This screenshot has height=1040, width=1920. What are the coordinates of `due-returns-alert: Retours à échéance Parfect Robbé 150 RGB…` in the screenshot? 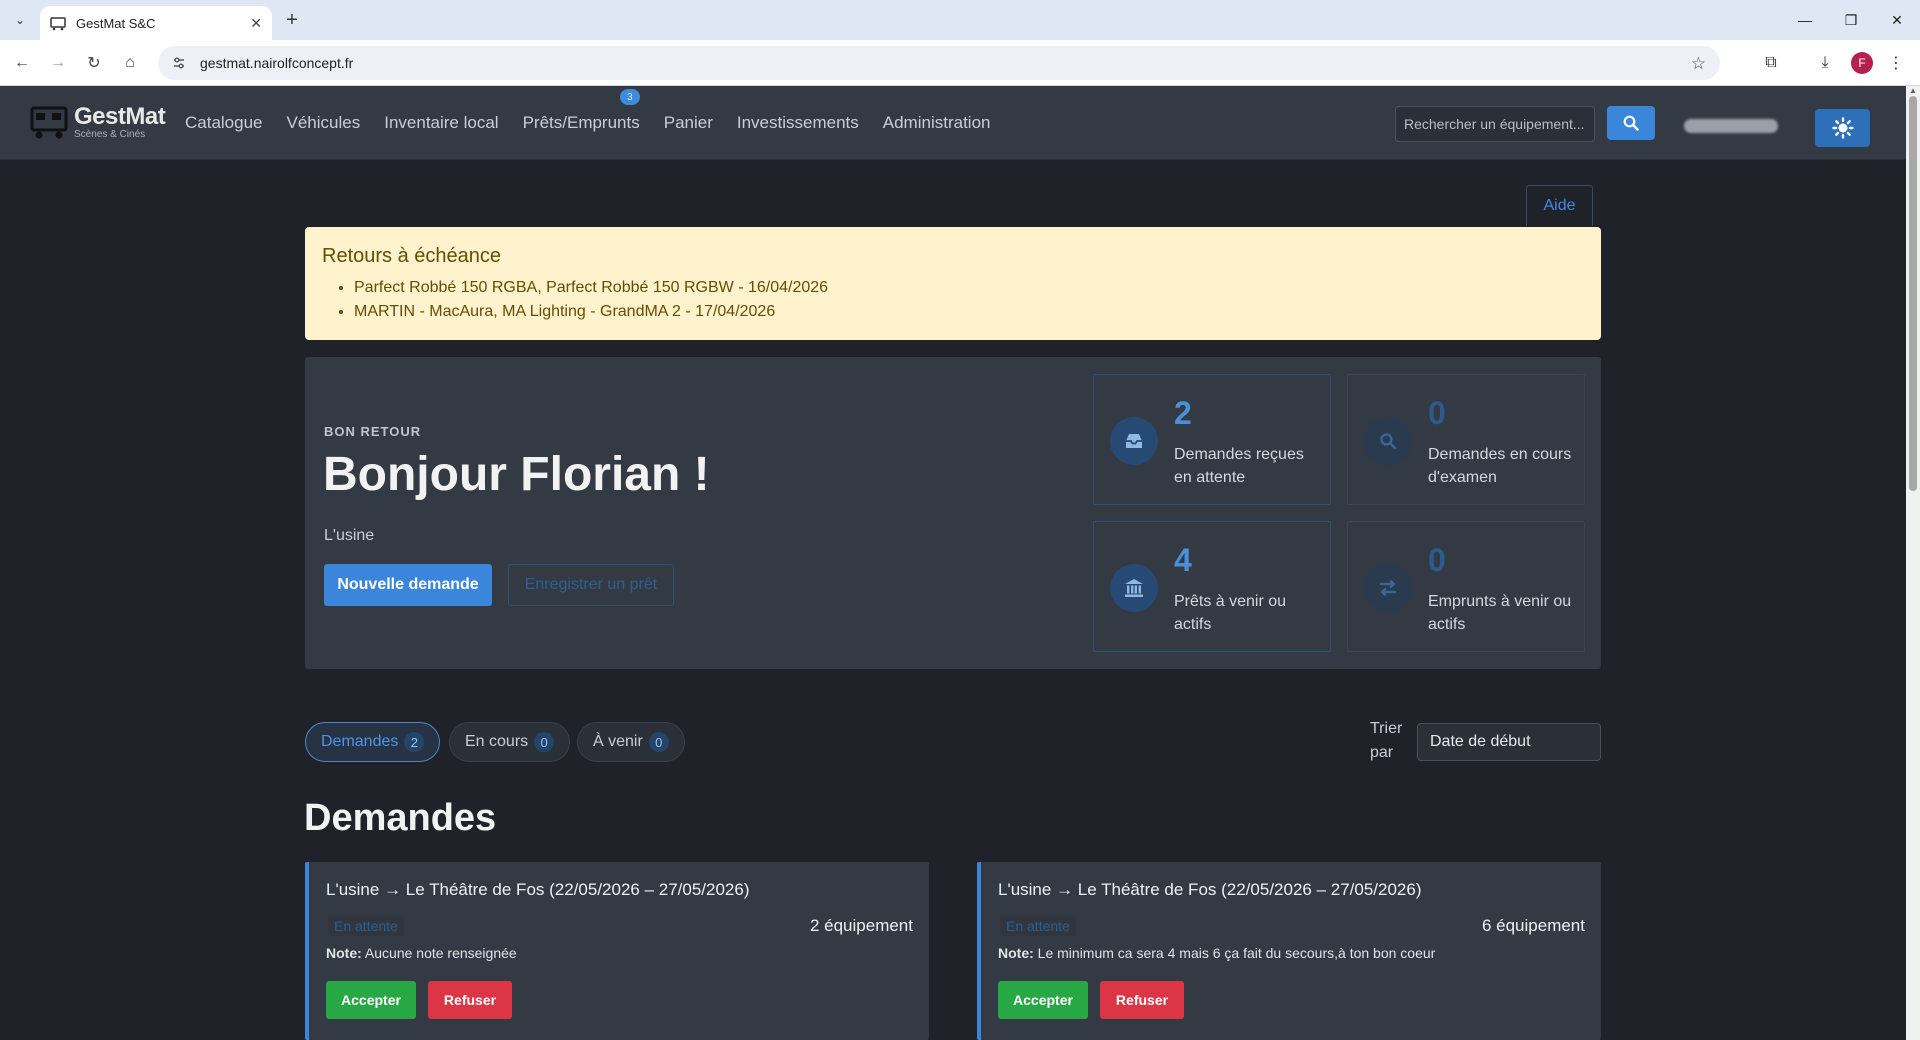 It's located at (953, 283).